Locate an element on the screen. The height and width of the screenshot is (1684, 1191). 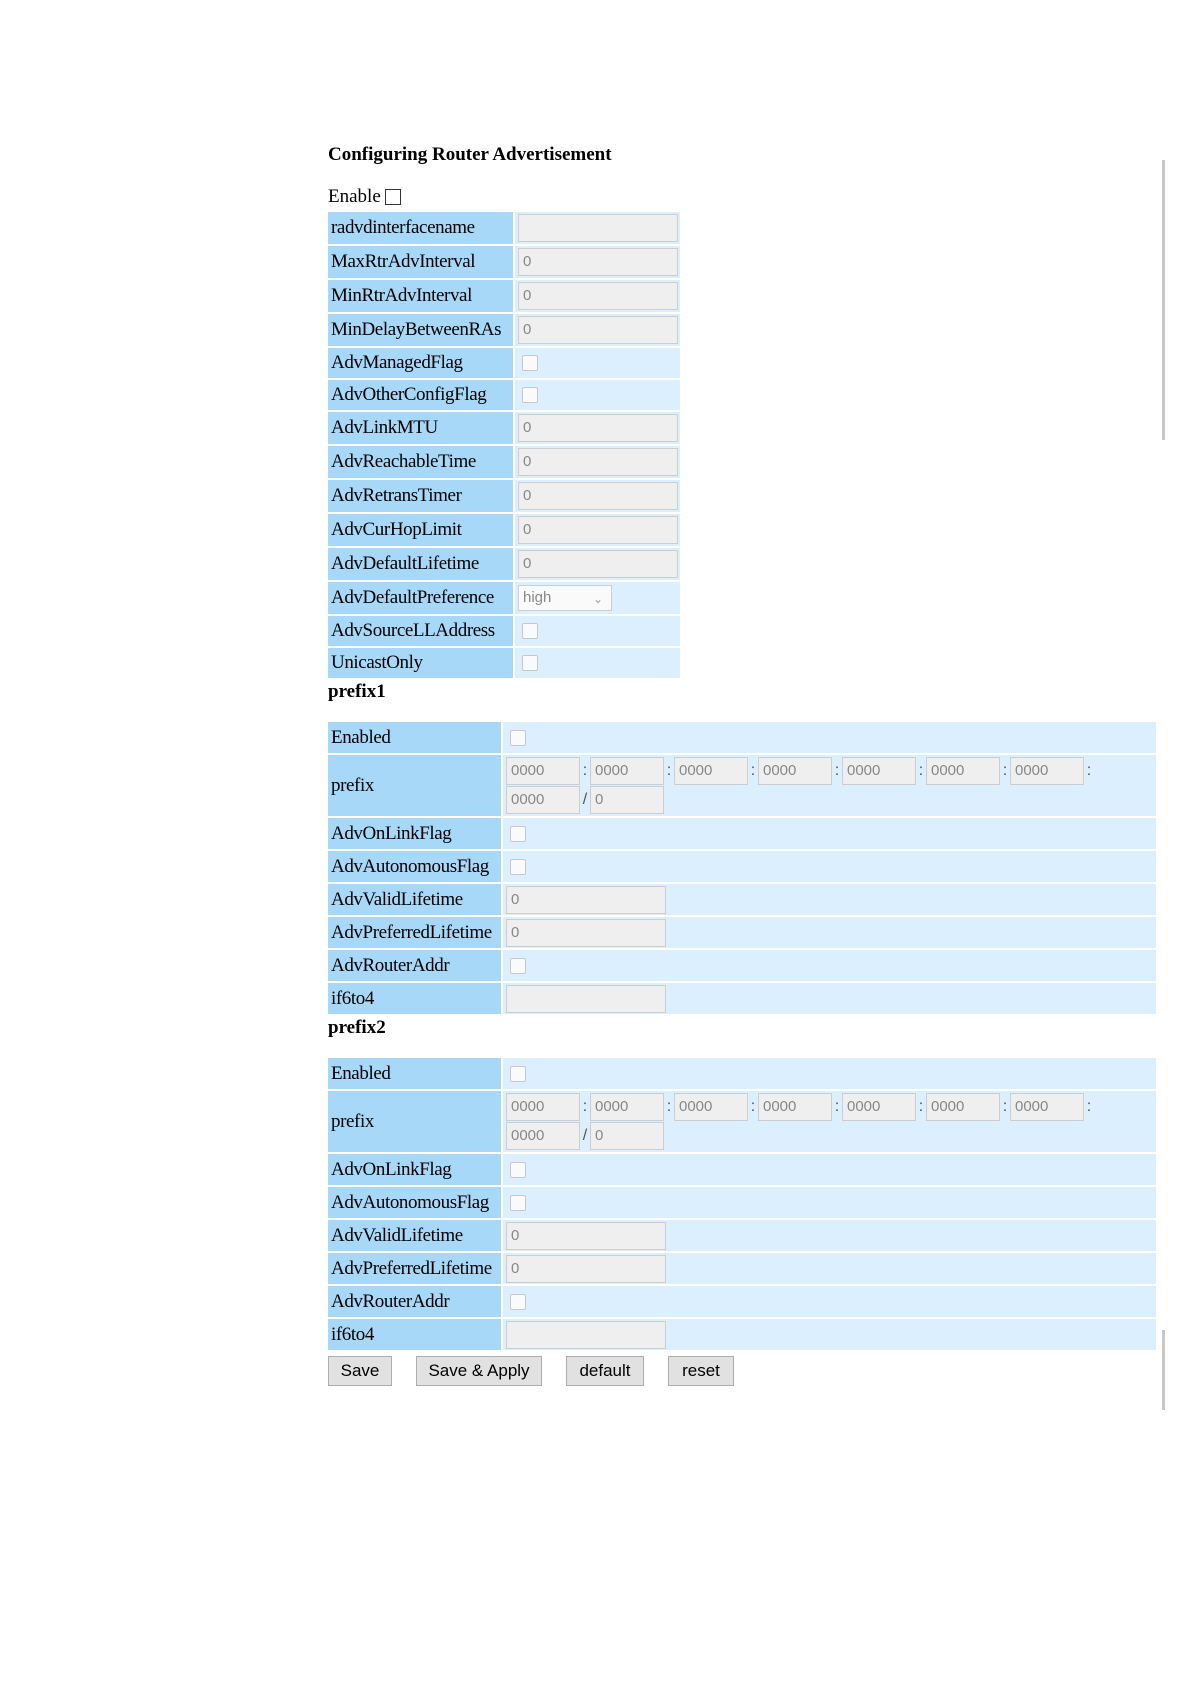
enable-label: Enable is located at coordinates (354, 196).